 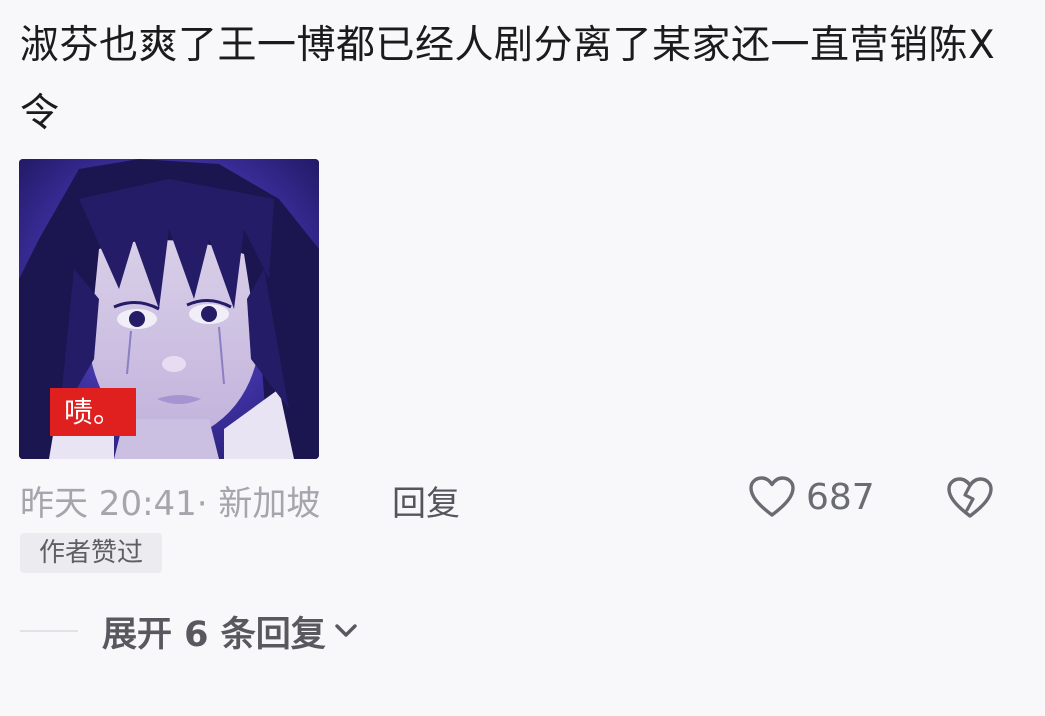 I want to click on replies-divider, so click(x=49, y=631).